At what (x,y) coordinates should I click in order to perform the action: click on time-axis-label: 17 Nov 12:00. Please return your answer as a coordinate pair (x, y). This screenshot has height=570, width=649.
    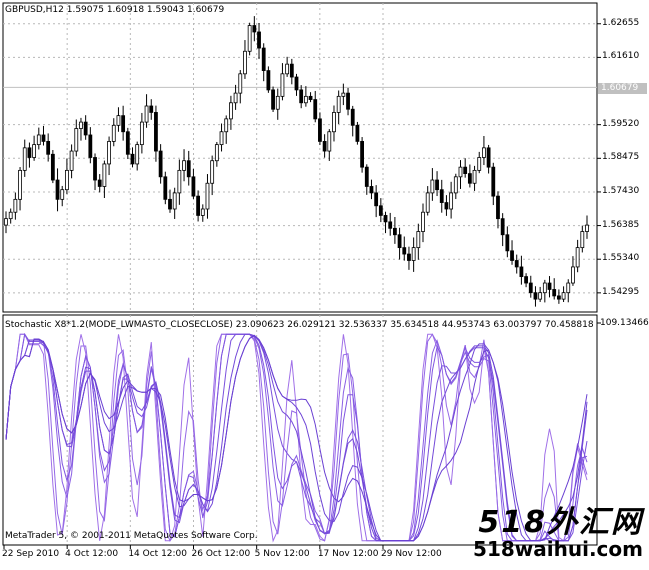
    Looking at the image, I should click on (348, 554).